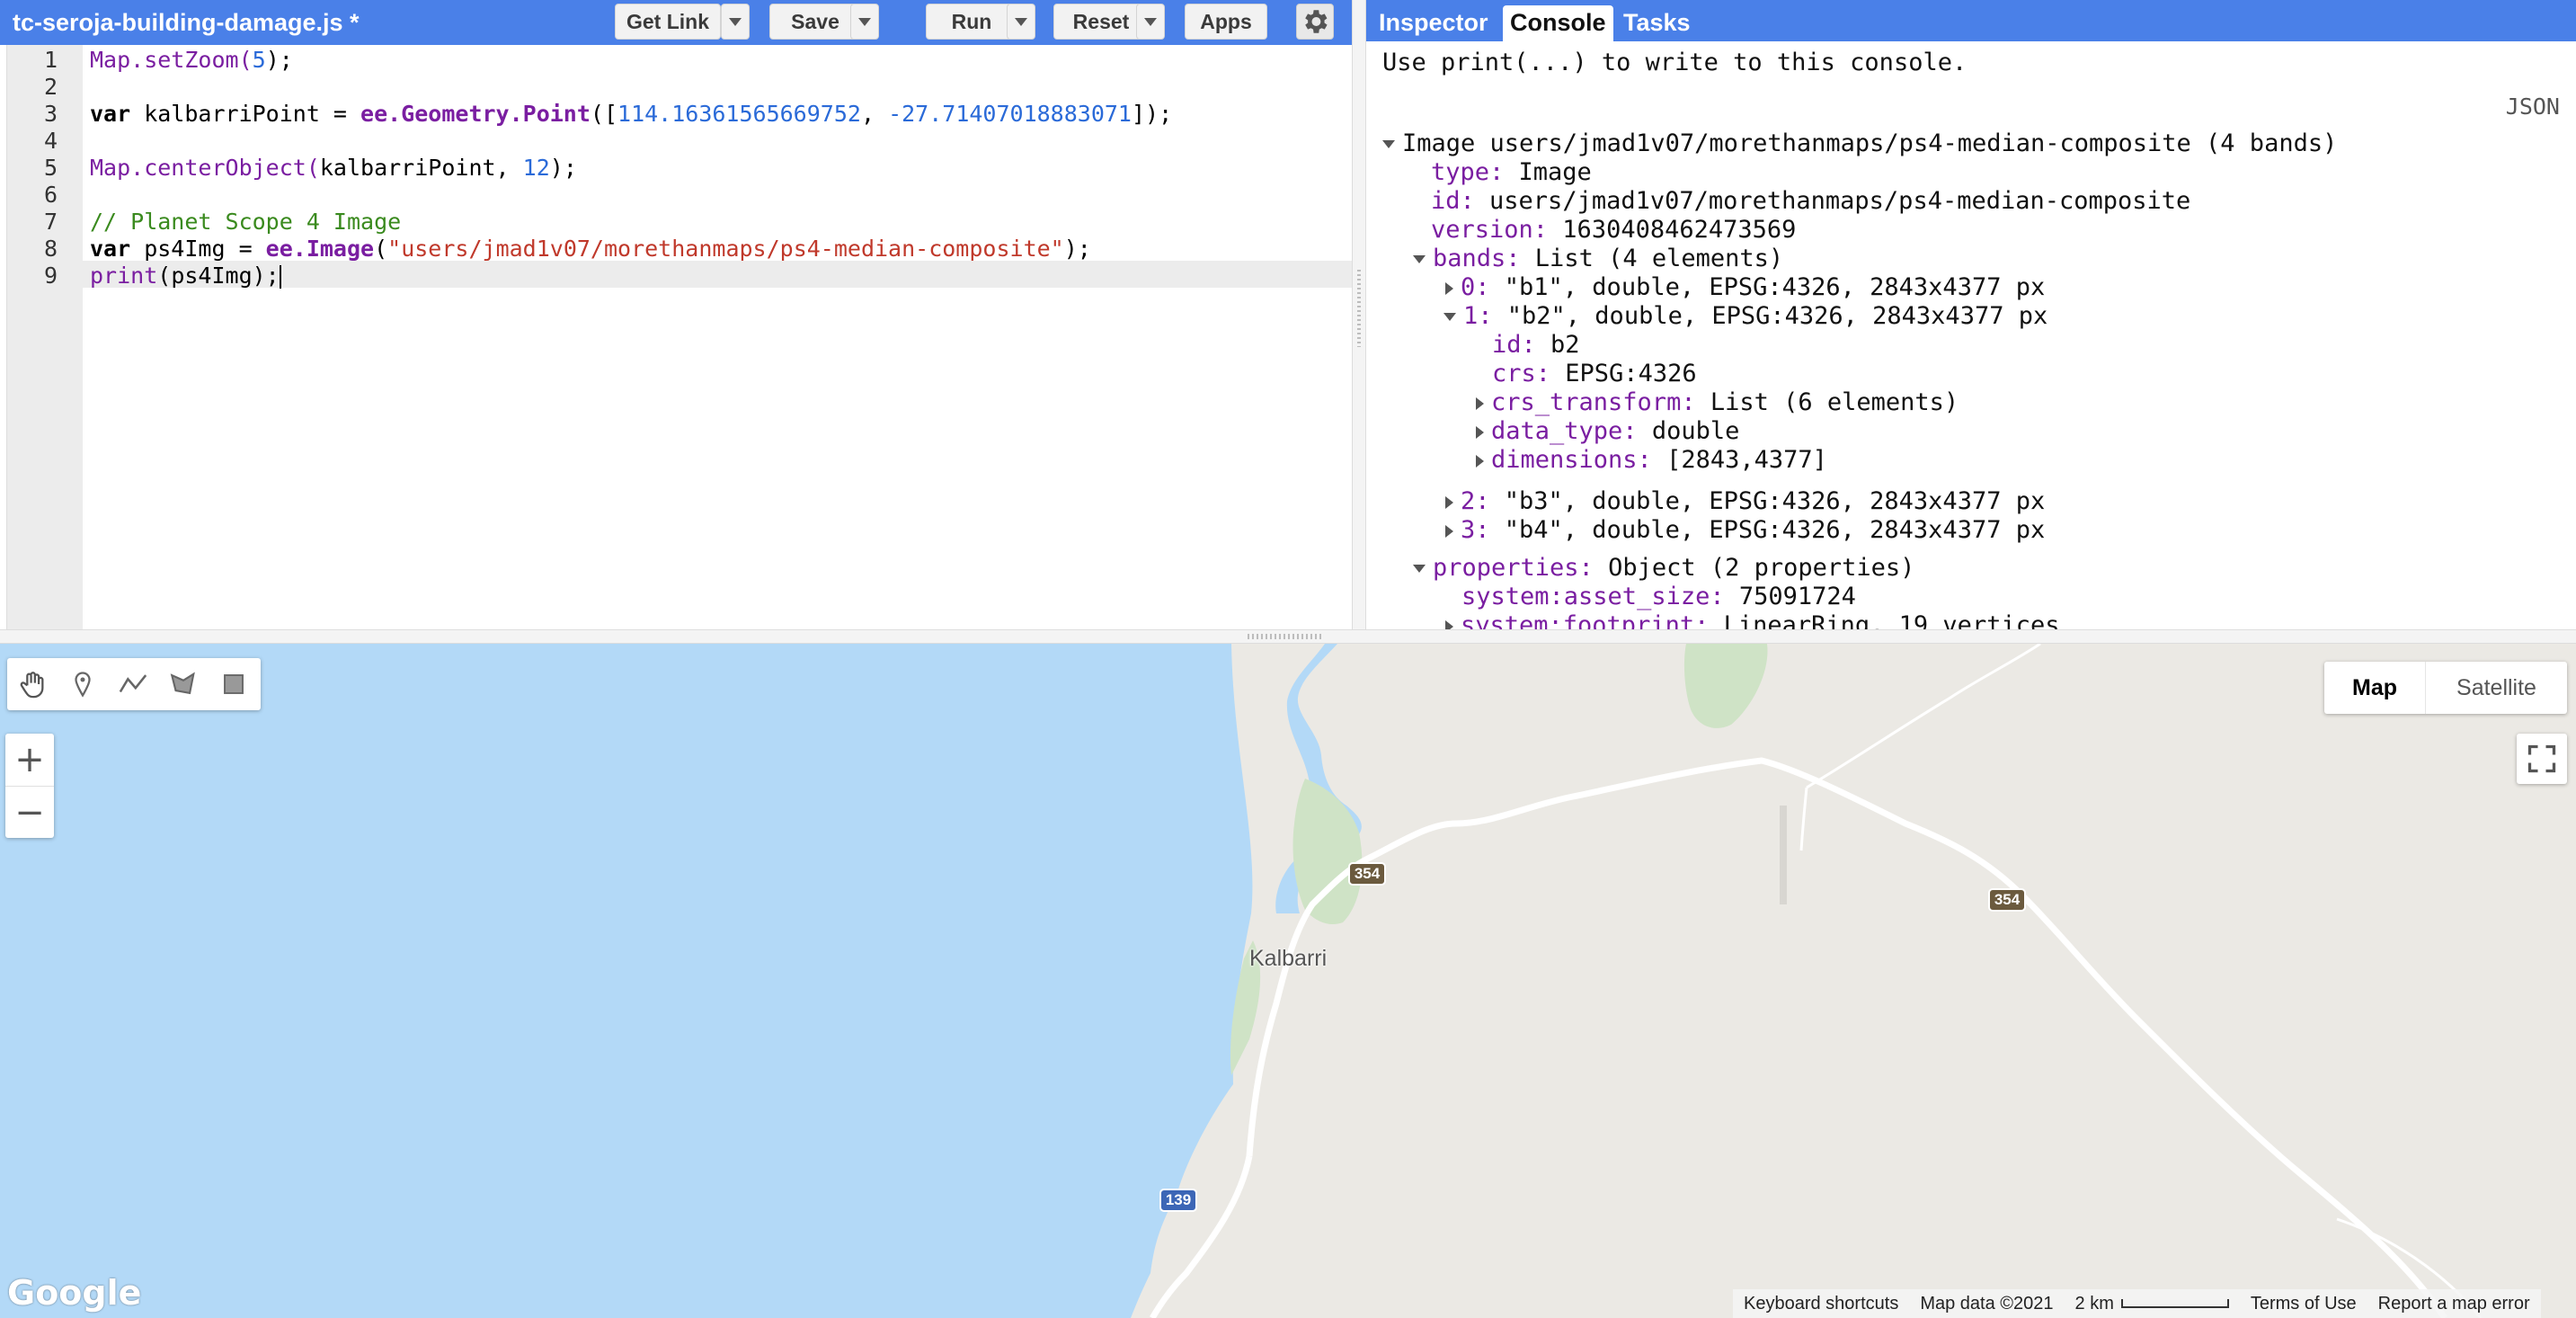  Describe the element at coordinates (1359, 308) in the screenshot. I see `splitter-grip-icon` at that location.